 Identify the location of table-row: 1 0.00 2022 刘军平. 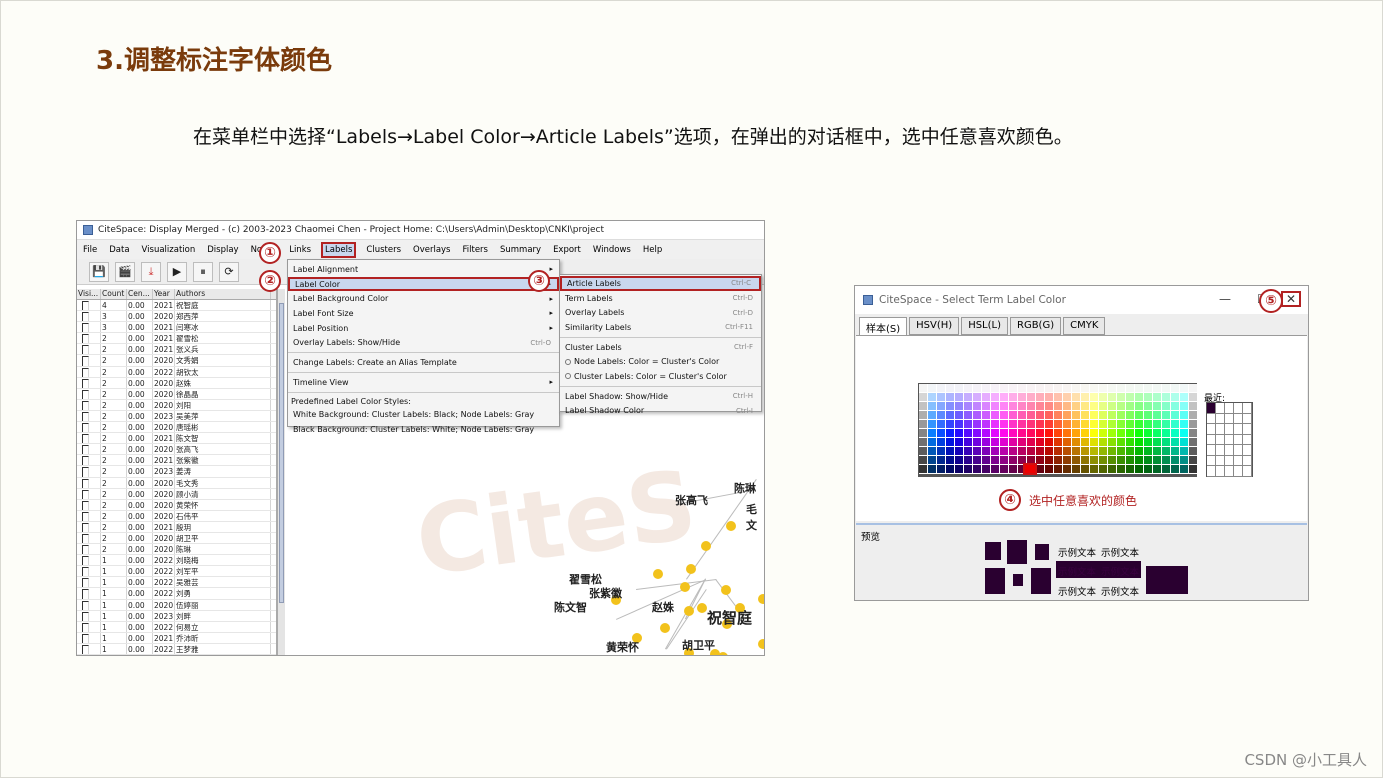
(176, 572).